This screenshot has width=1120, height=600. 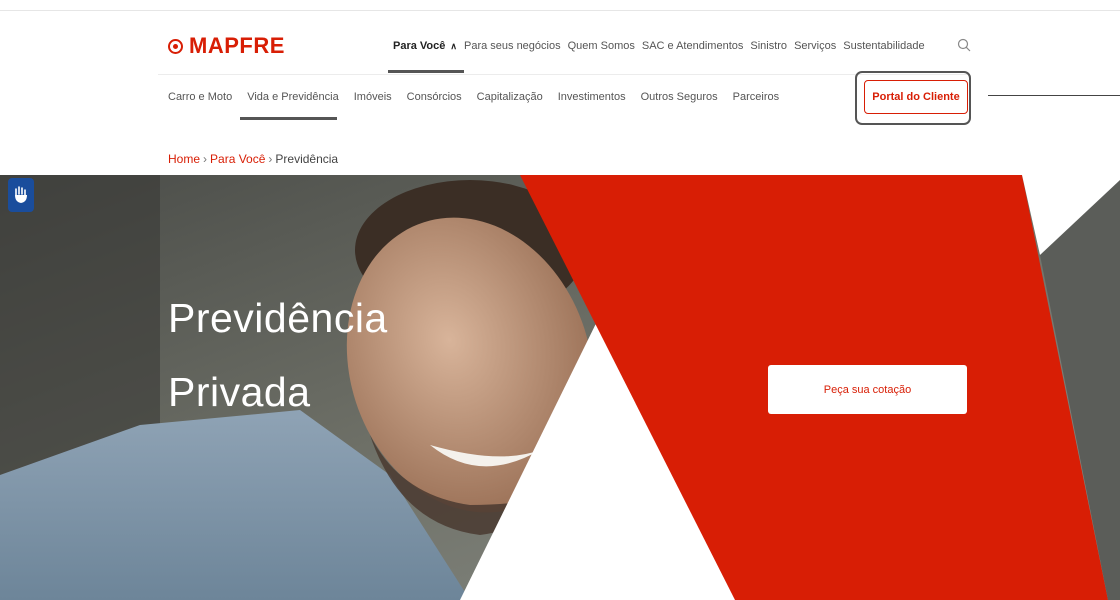 What do you see at coordinates (510, 97) in the screenshot?
I see `subnav-item-capitalizacao: Capitalização` at bounding box center [510, 97].